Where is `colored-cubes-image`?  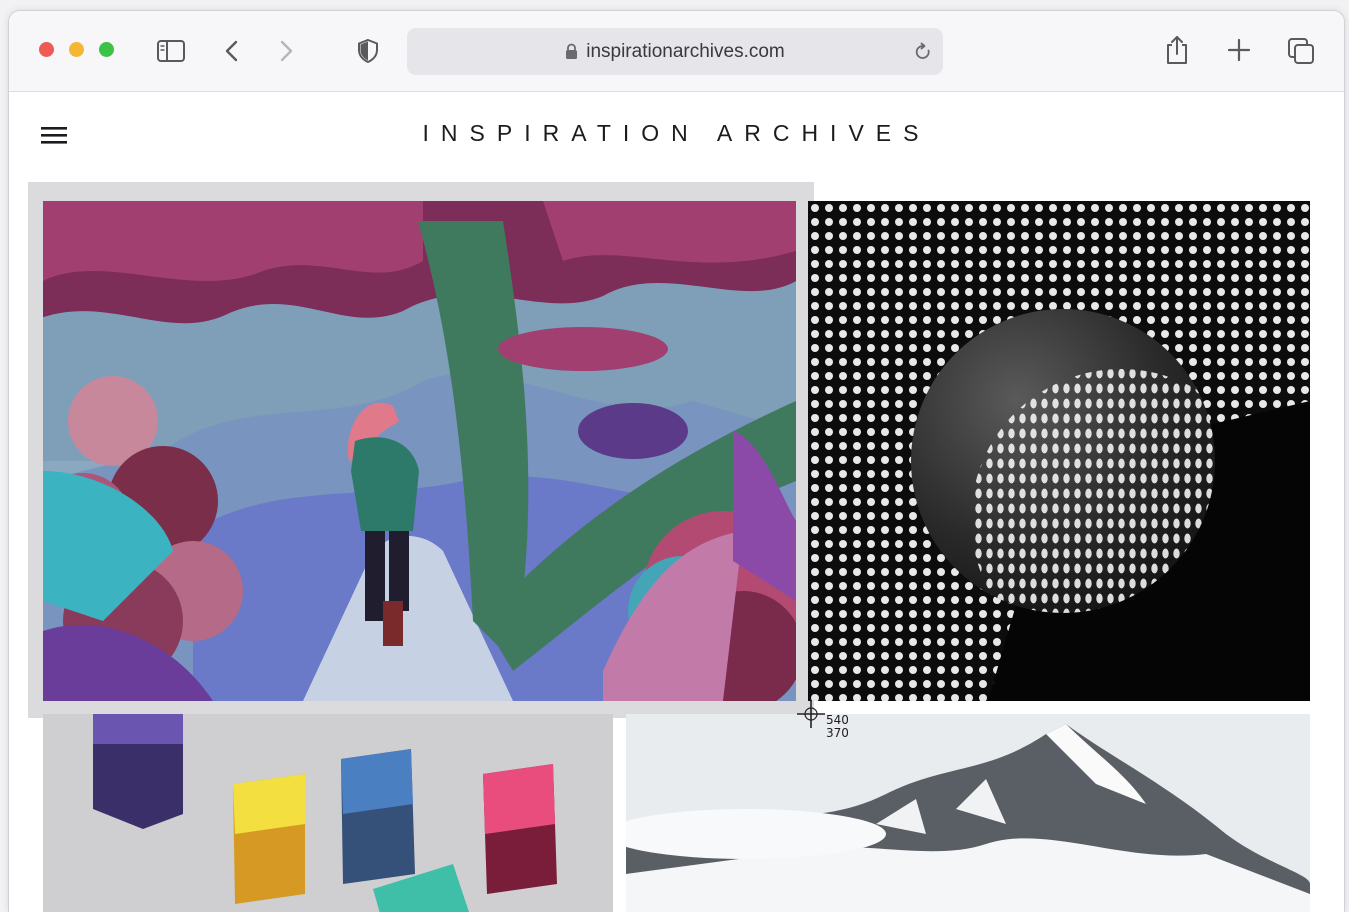
colored-cubes-image is located at coordinates (328, 813).